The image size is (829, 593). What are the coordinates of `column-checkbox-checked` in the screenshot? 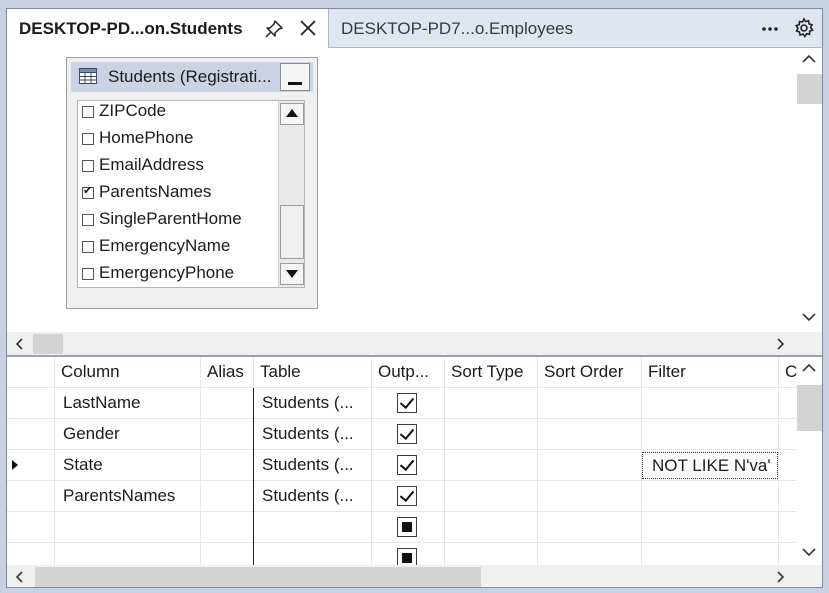 It's located at (88, 191).